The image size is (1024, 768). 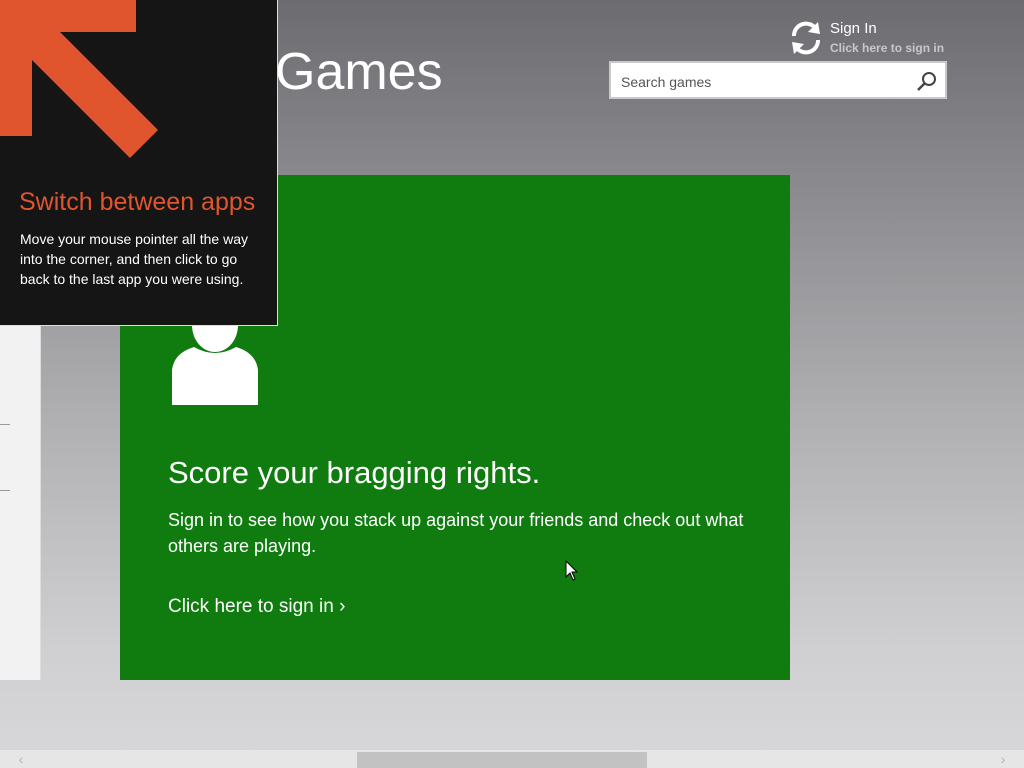 What do you see at coordinates (79, 79) in the screenshot?
I see `corner-arrow-icon` at bounding box center [79, 79].